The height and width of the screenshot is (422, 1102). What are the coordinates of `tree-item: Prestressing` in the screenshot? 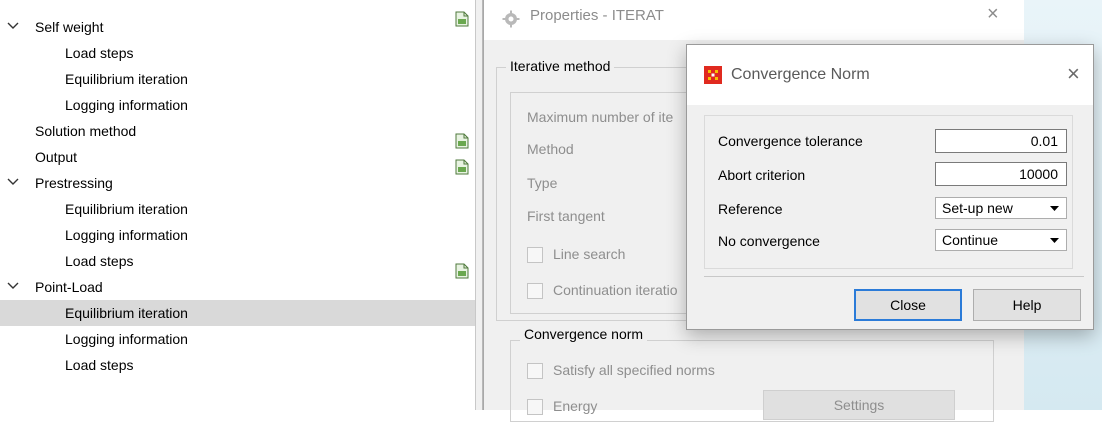 It's located at (237, 183).